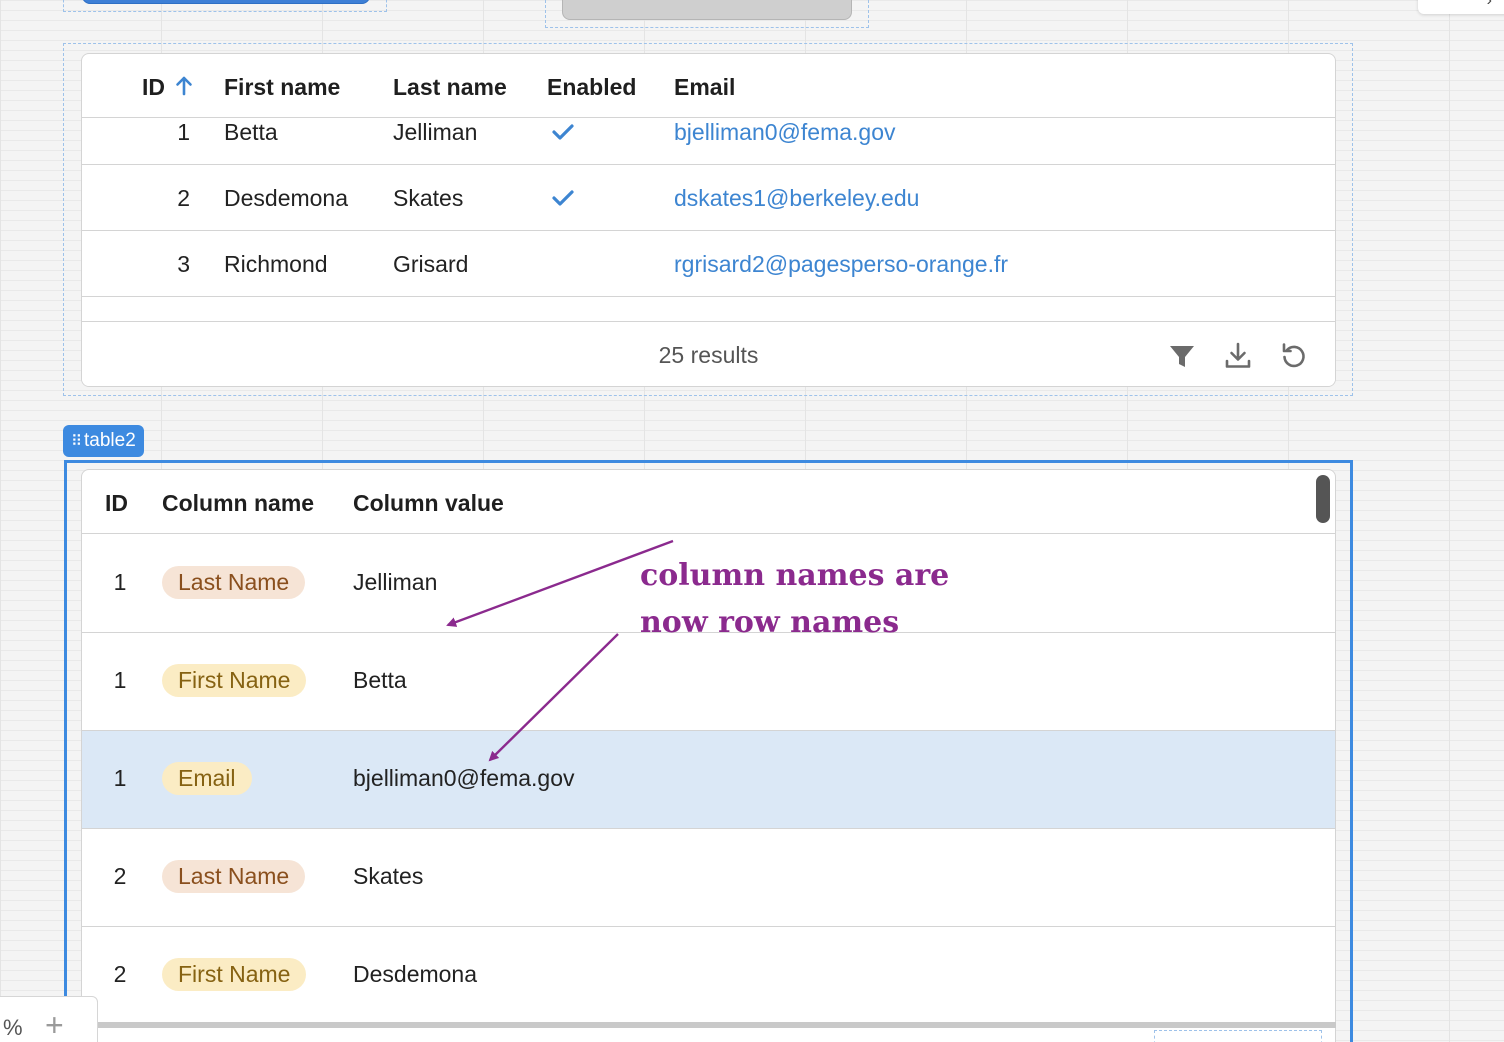 This screenshot has width=1504, height=1042. I want to click on cell-last-name: Jelliman, so click(435, 132).